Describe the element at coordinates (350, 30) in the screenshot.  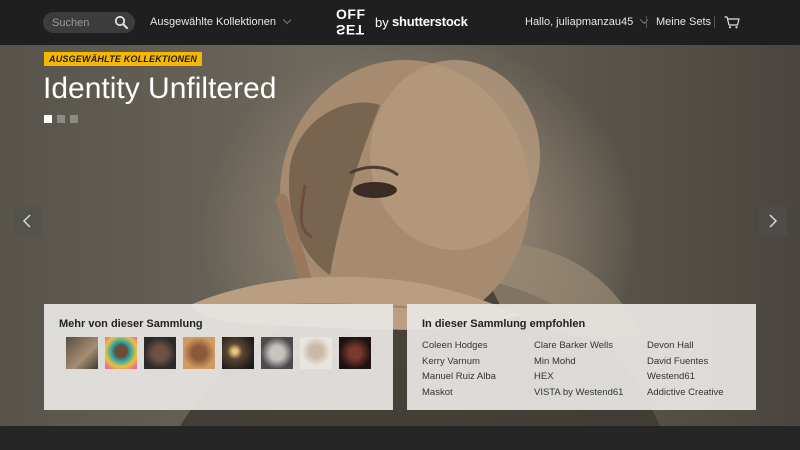
I see `logo-text-set: SET` at that location.